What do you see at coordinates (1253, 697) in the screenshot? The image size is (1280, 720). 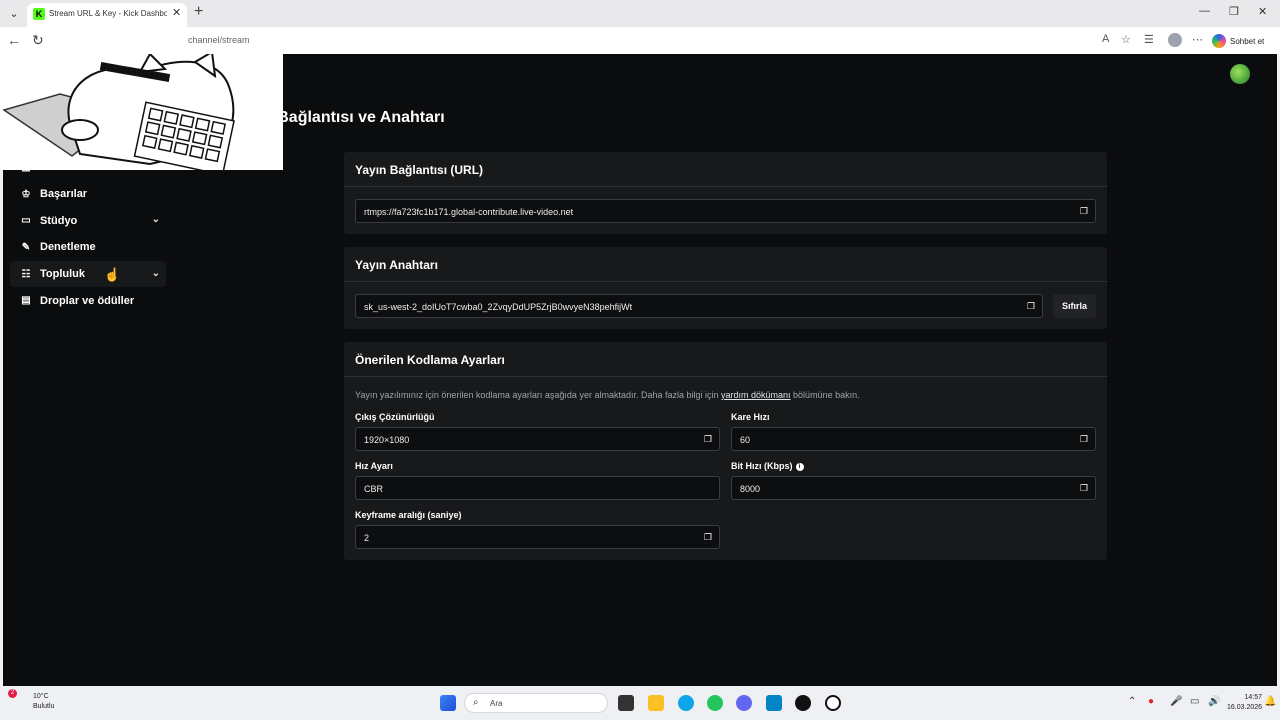 I see `clock-time: 14:57` at bounding box center [1253, 697].